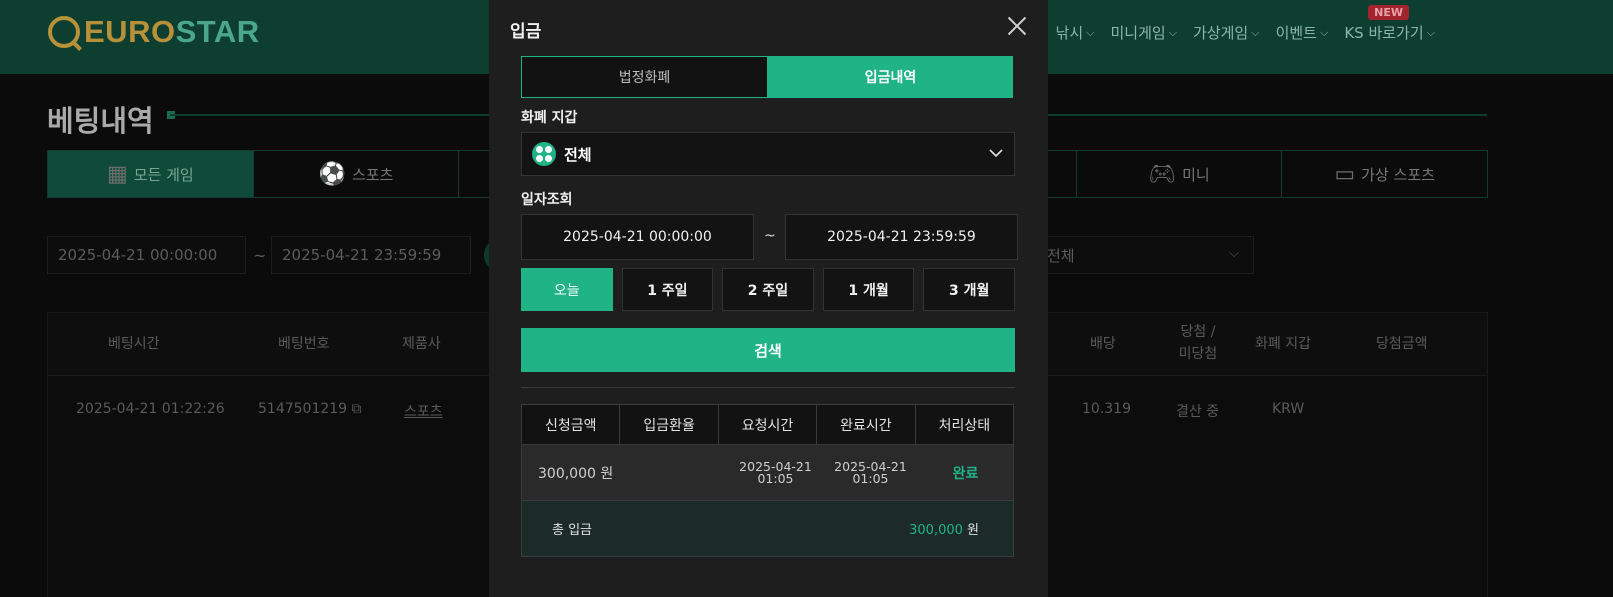 This screenshot has width=1613, height=597. What do you see at coordinates (146, 255) in the screenshot?
I see `bg-date-from-input: 2025-04-21 00:00:00` at bounding box center [146, 255].